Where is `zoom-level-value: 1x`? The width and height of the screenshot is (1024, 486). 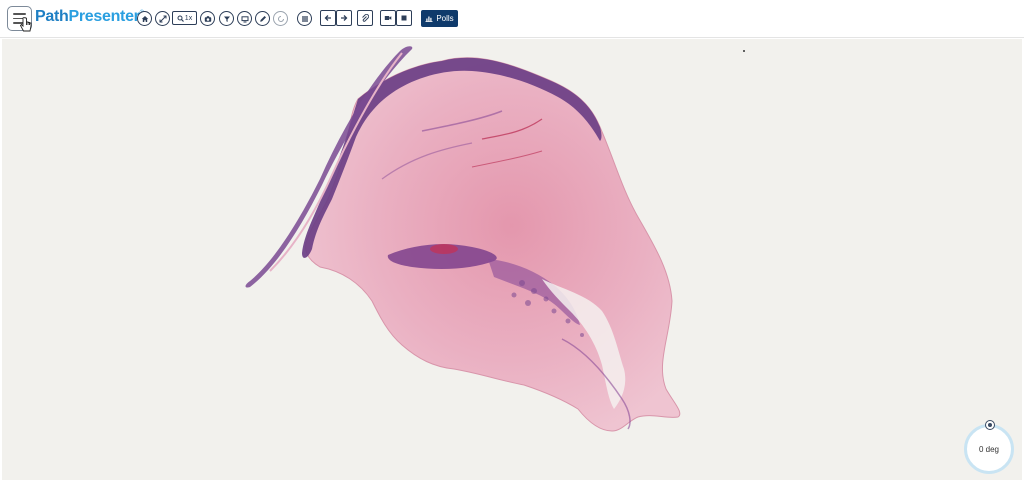
zoom-level-value: 1x is located at coordinates (188, 18).